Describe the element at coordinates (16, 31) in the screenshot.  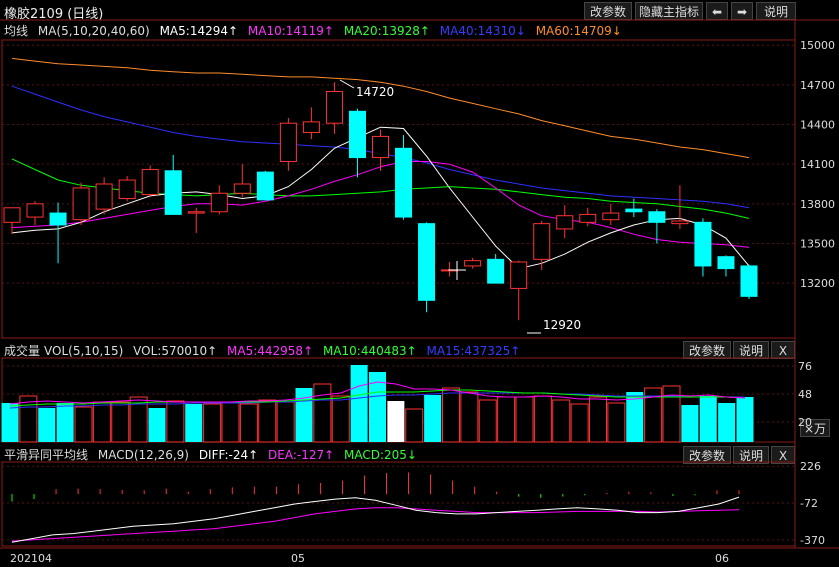
I see `legend-name: 均线` at that location.